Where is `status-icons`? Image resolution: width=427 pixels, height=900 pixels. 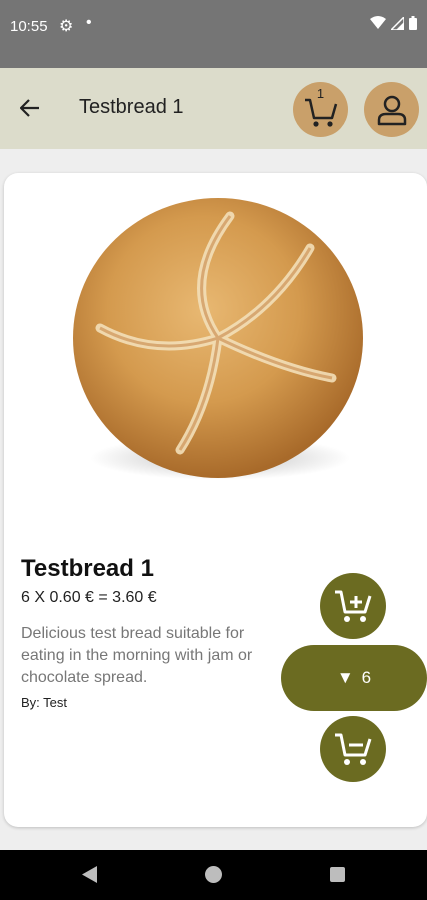 status-icons is located at coordinates (393, 23).